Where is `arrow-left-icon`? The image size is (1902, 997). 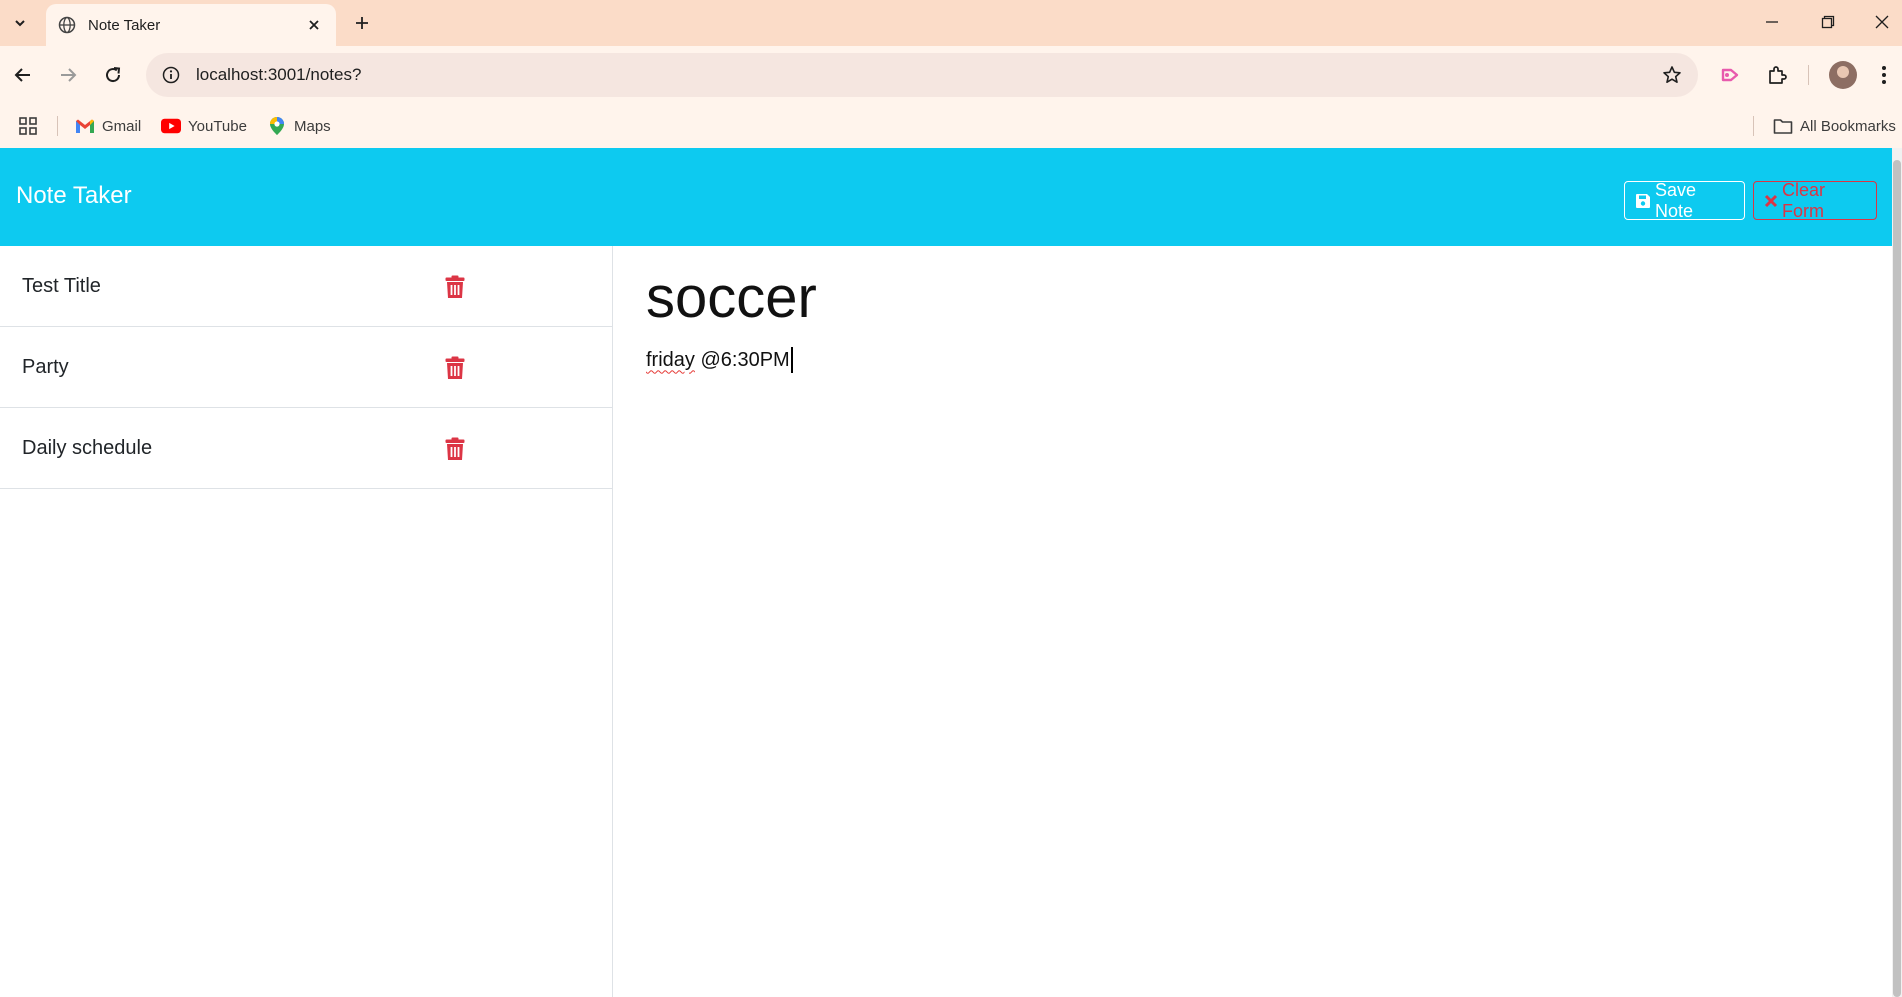
arrow-left-icon is located at coordinates (22, 75).